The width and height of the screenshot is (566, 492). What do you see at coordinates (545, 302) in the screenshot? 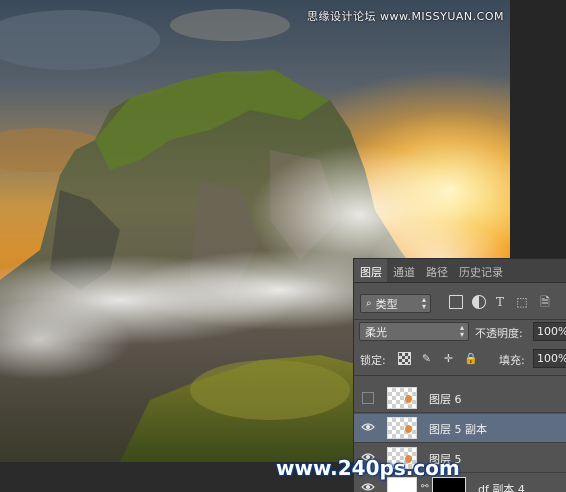
I see `smart-object-filter-icon: 🗎` at bounding box center [545, 302].